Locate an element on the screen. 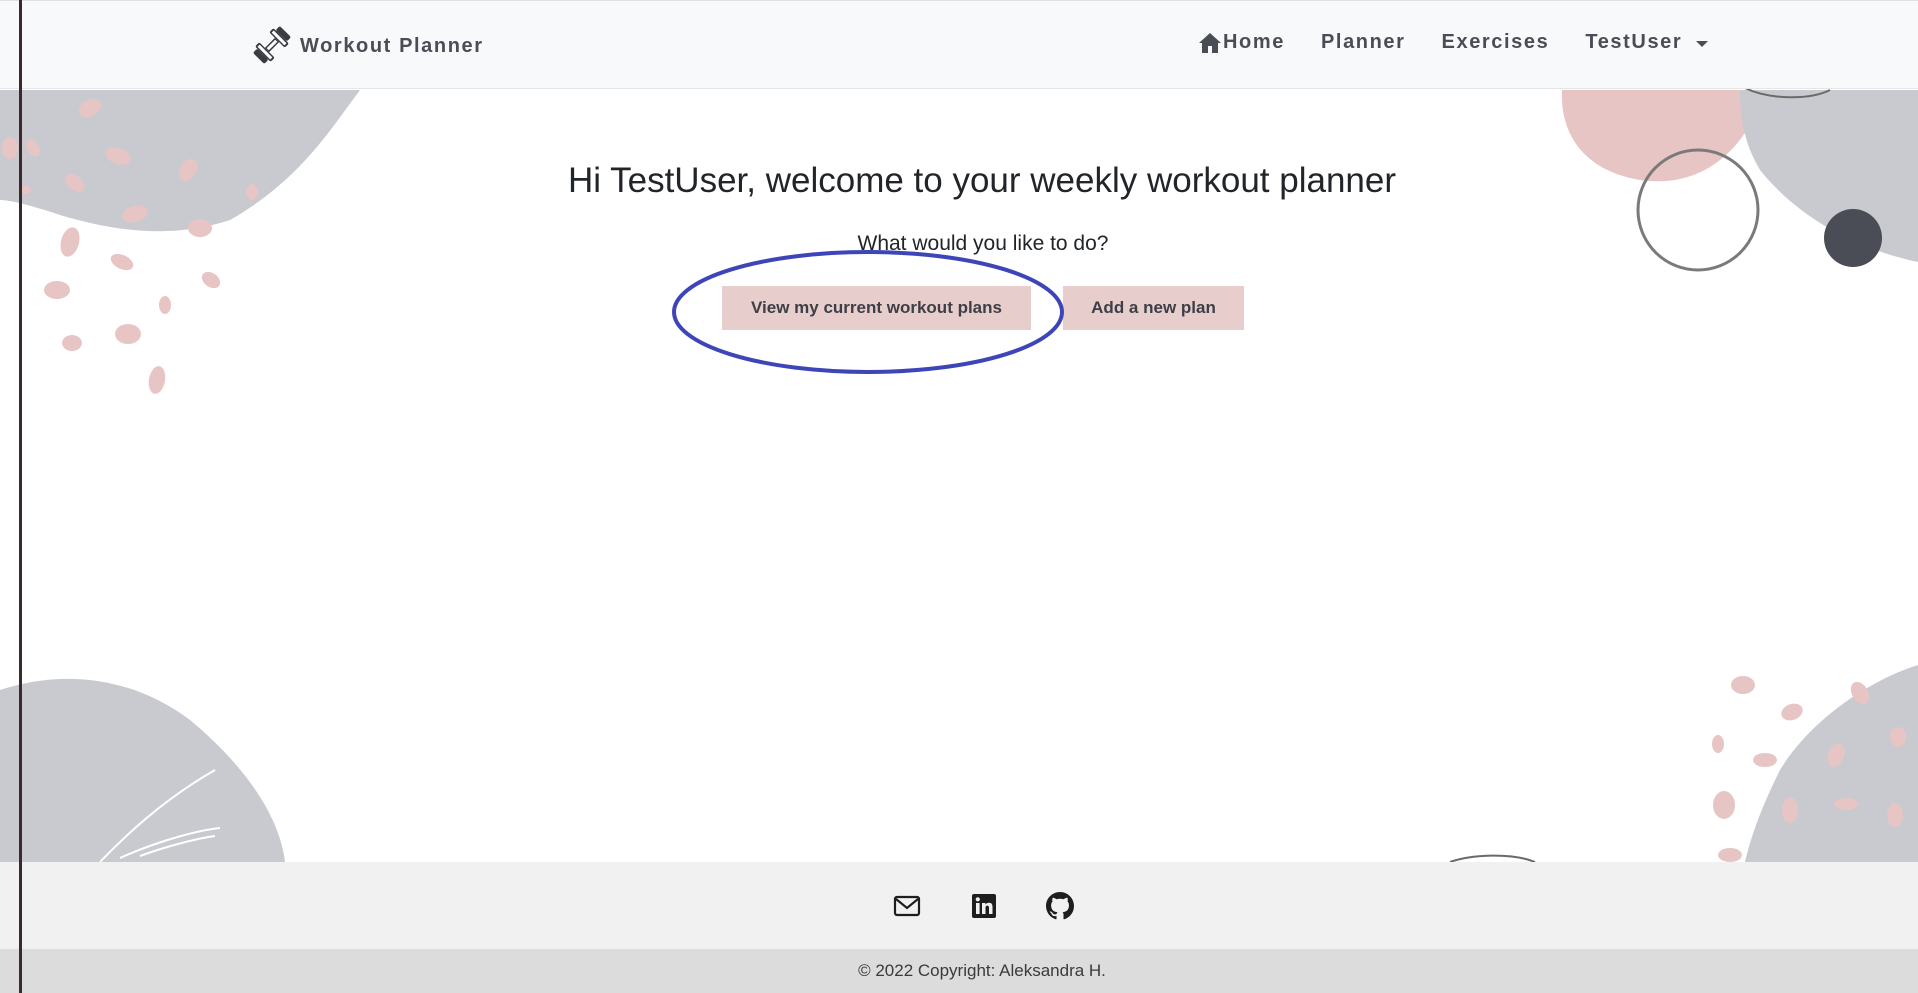  linkedin-icon is located at coordinates (984, 906).